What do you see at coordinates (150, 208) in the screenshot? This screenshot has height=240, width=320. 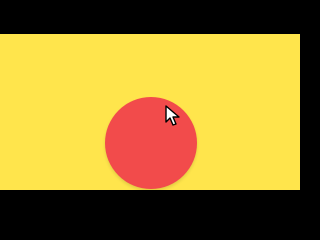 I see `letterbox-bottom` at bounding box center [150, 208].